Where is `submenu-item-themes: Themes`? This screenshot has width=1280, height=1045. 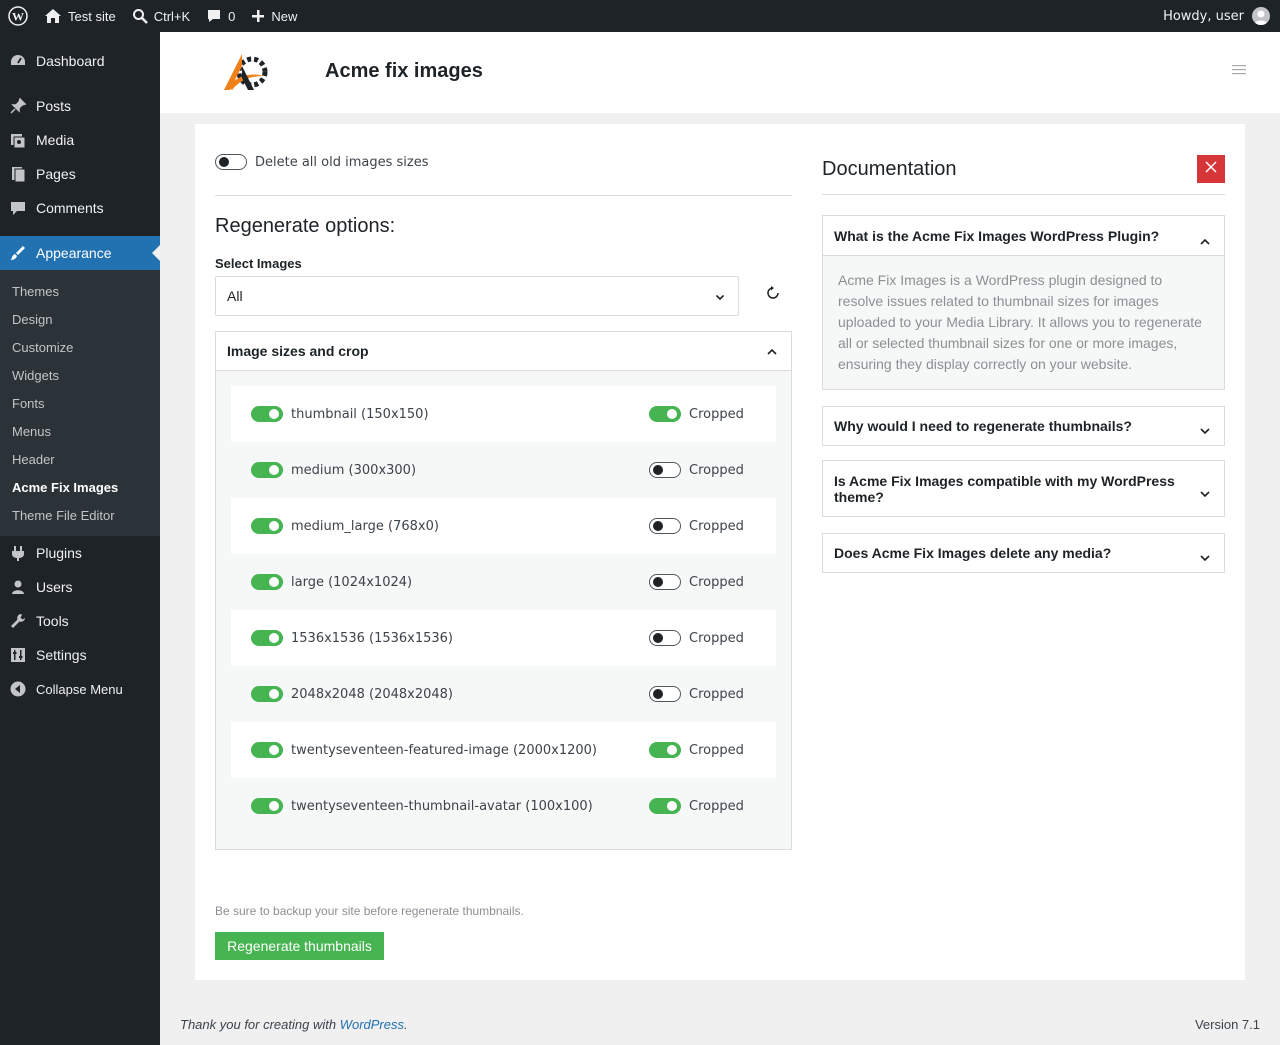 submenu-item-themes: Themes is located at coordinates (80, 291).